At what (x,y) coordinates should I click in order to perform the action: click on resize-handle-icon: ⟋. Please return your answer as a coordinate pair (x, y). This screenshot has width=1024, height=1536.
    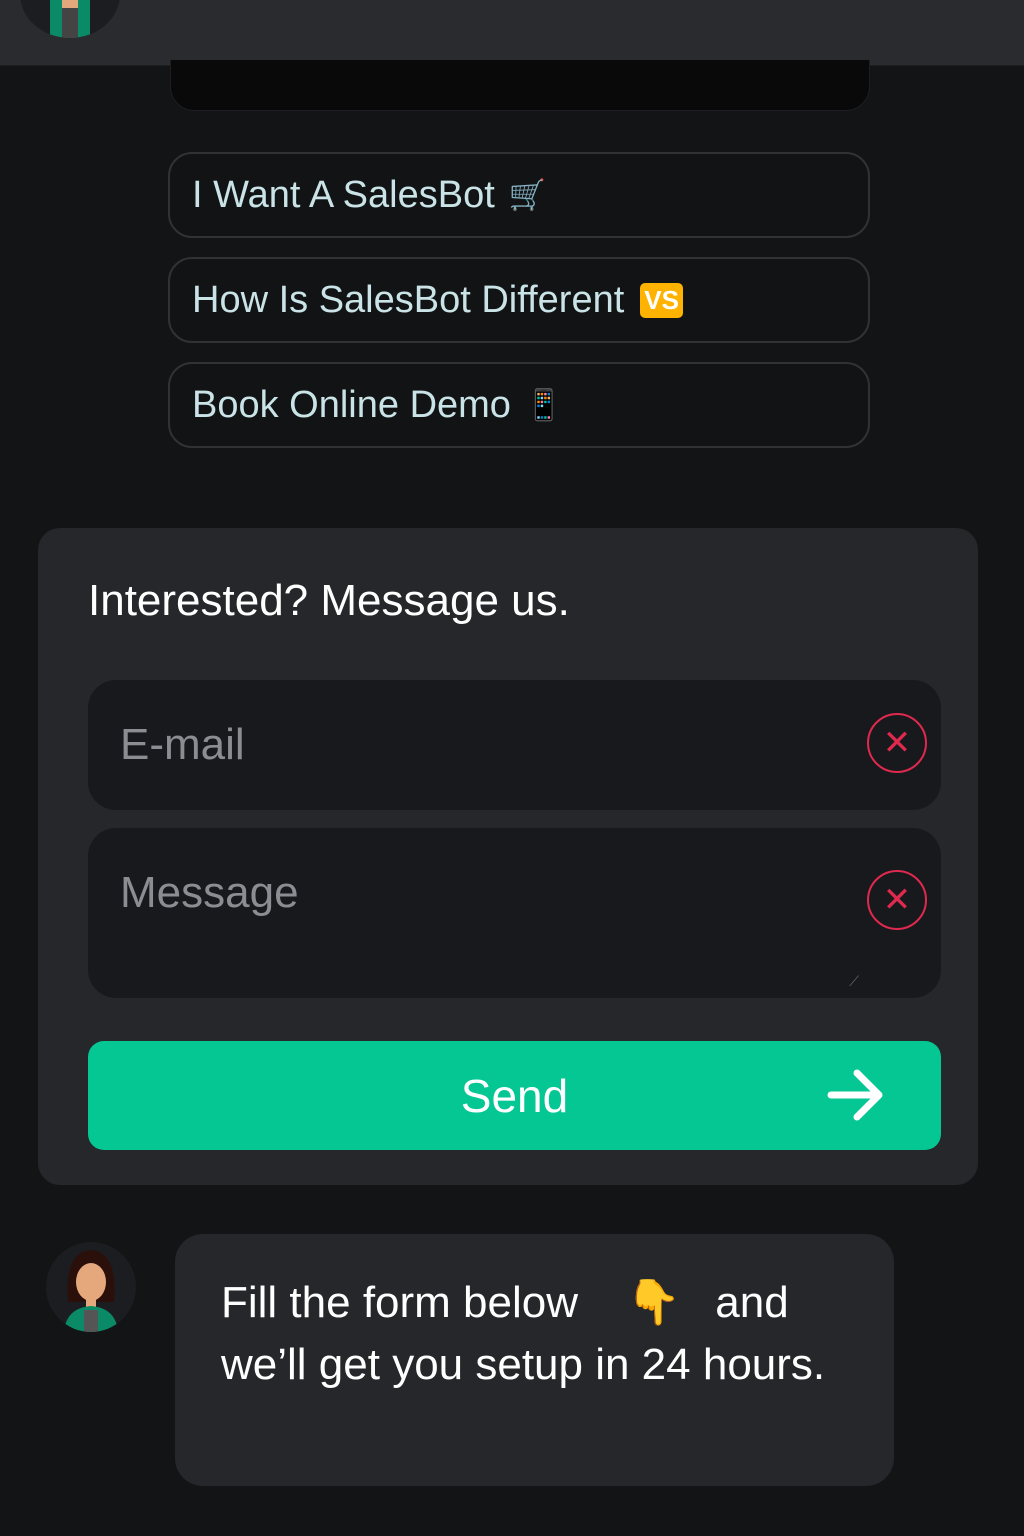
    Looking at the image, I should click on (854, 981).